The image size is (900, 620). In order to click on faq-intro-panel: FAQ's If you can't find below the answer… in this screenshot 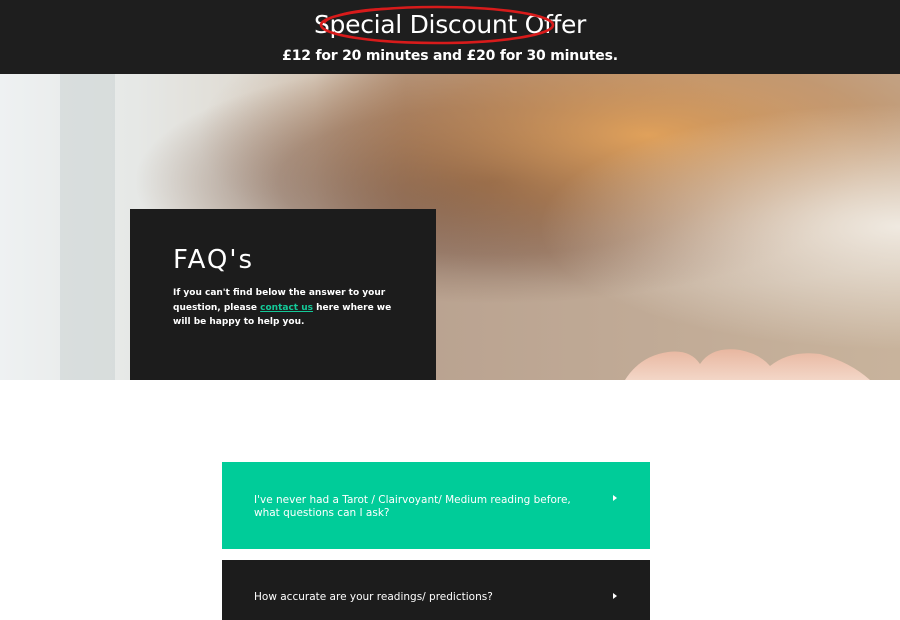, I will do `click(283, 294)`.